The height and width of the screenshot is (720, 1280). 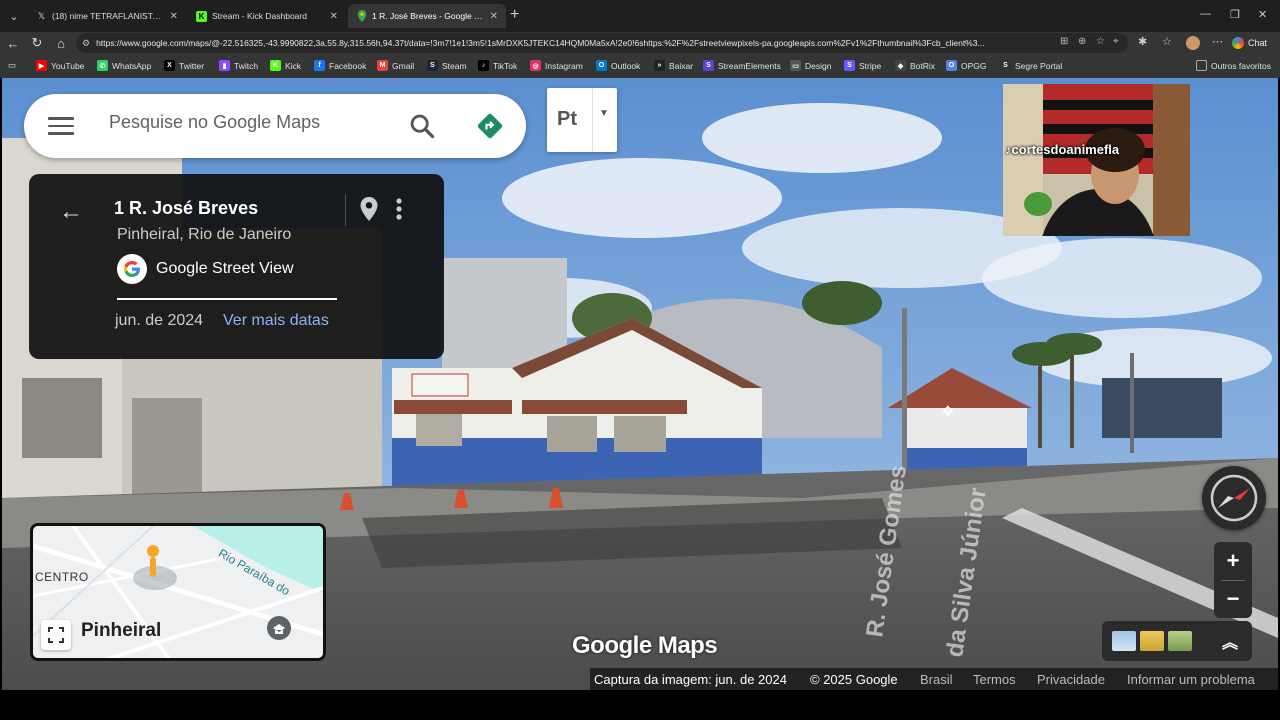 What do you see at coordinates (348, 65) in the screenshot?
I see `bookmark-label: Facebook` at bounding box center [348, 65].